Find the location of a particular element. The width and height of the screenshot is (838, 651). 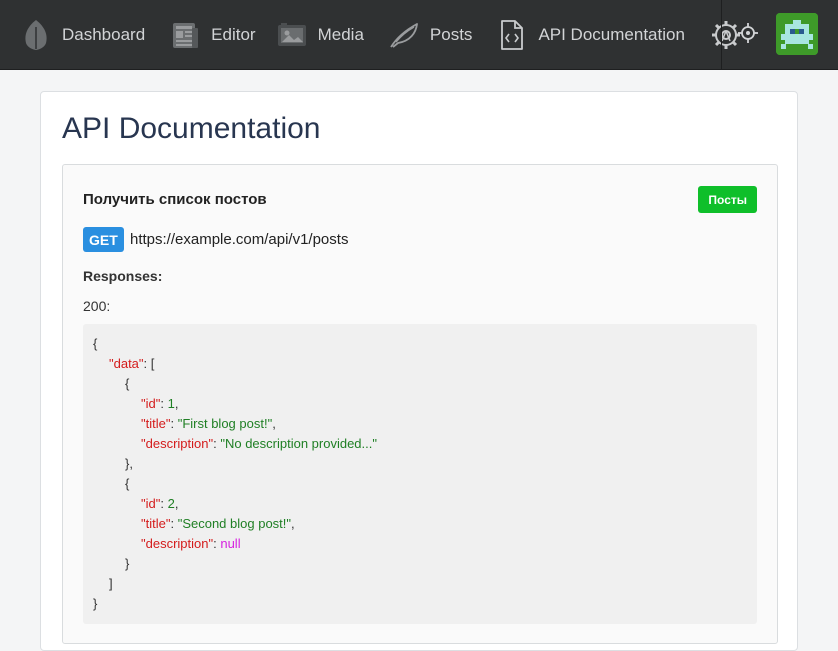

nav-editor: Editor is located at coordinates (212, 35).